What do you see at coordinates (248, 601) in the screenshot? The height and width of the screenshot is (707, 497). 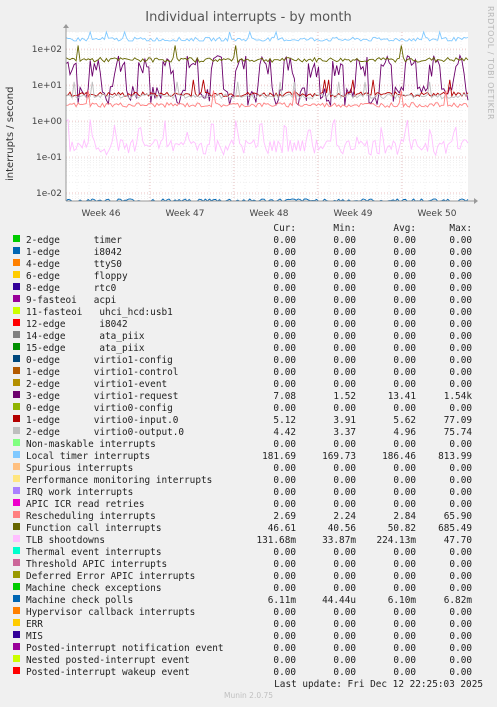 I see `legend-row: Machine check polls 6.11m 44.44u 6.10m 6.82m` at bounding box center [248, 601].